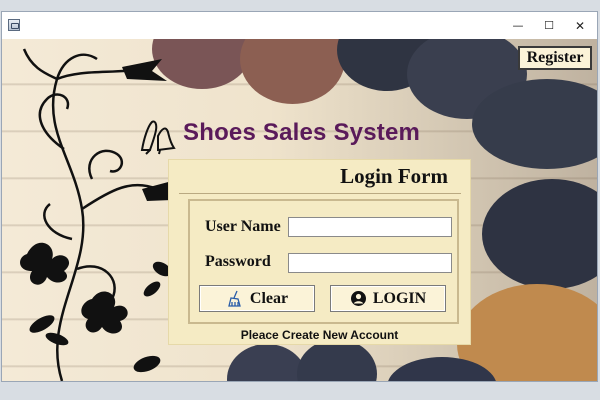 The height and width of the screenshot is (400, 600). I want to click on minimize-button: —, so click(518, 25).